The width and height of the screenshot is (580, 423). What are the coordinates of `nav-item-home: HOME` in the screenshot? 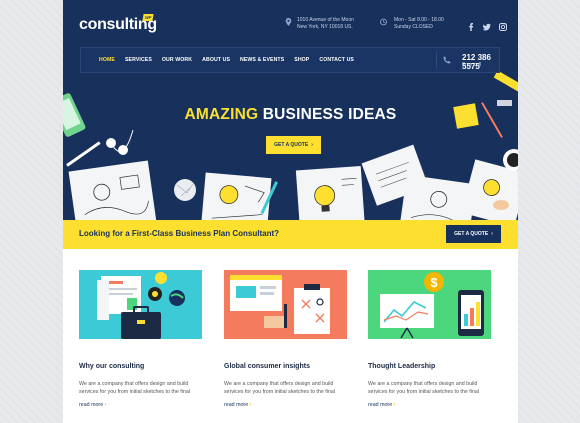 It's located at (107, 60).